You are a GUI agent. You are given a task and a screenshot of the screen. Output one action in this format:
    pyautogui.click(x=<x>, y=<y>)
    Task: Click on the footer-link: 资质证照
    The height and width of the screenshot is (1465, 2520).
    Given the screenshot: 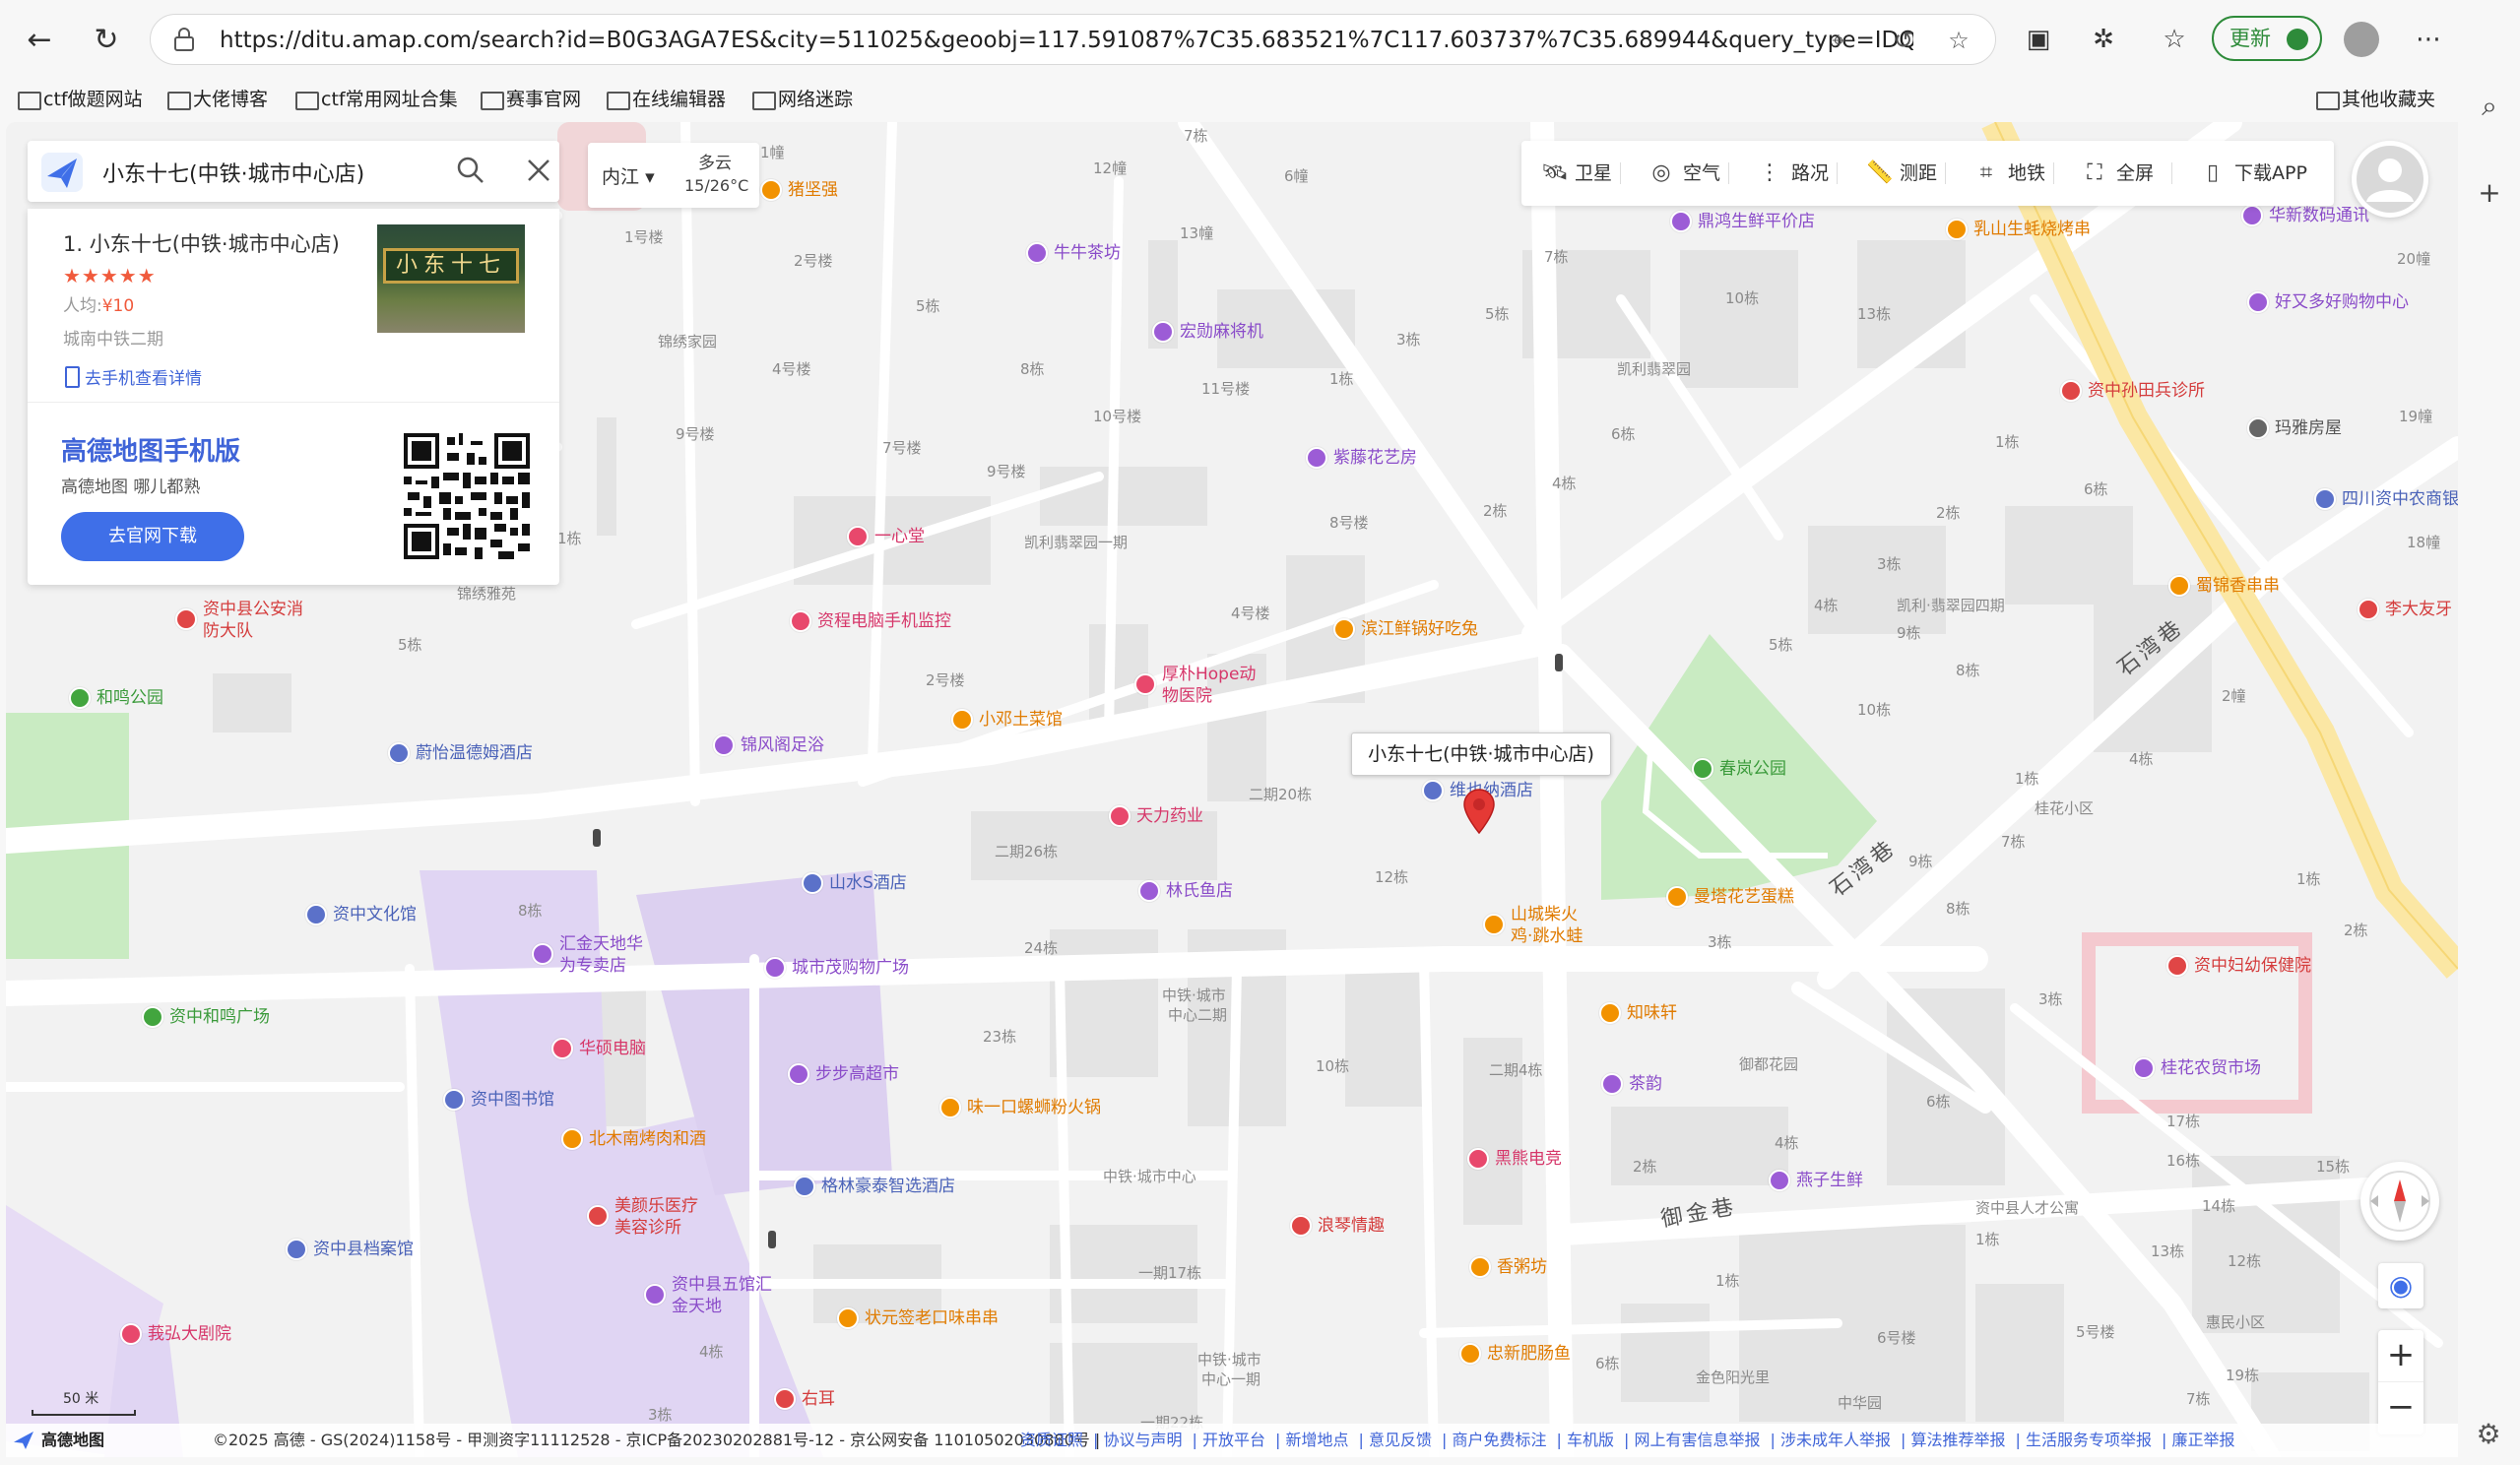 What is the action you would take?
    pyautogui.click(x=1051, y=1440)
    